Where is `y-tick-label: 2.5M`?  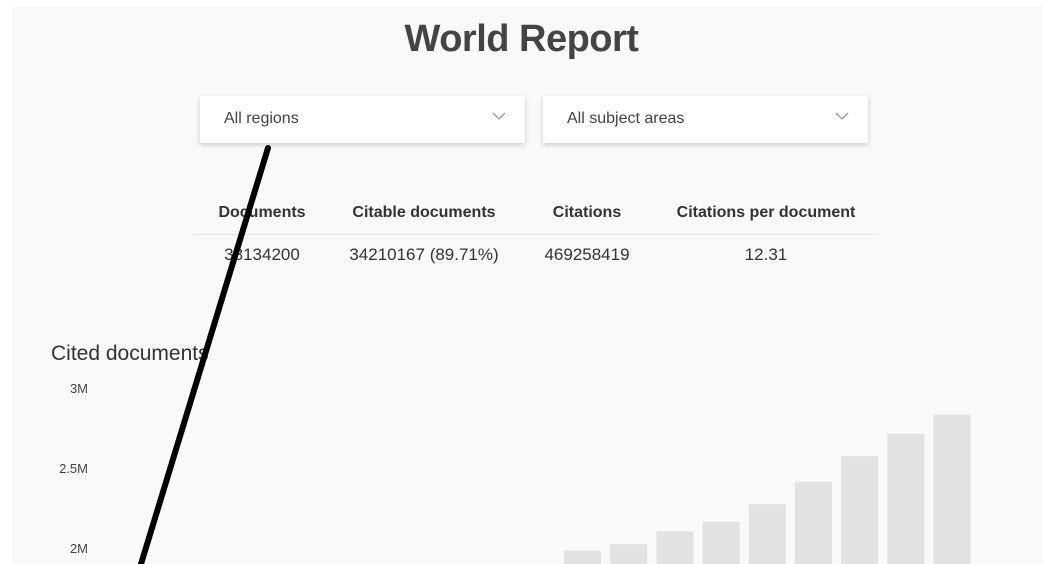 y-tick-label: 2.5M is located at coordinates (73, 468).